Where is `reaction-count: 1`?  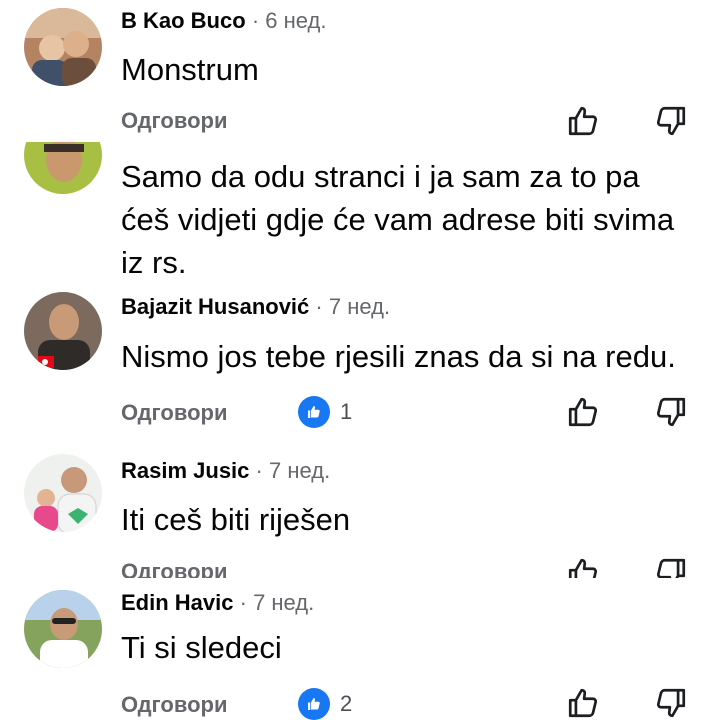
reaction-count: 1 is located at coordinates (346, 411).